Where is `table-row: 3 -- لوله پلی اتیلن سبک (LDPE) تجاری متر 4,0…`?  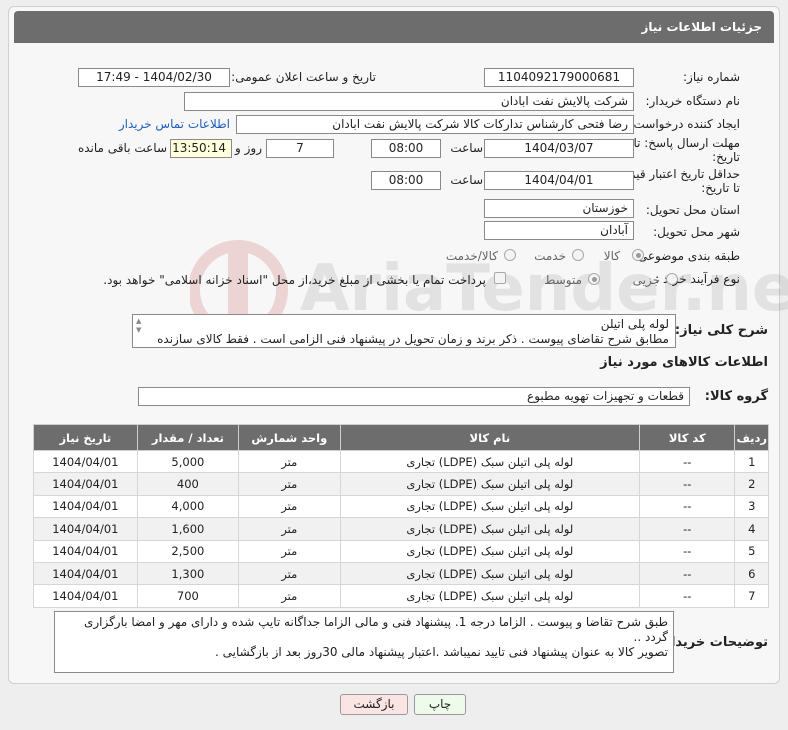 table-row: 3 -- لوله پلی اتیلن سبک (LDPE) تجاری متر 4,0… is located at coordinates (401, 506).